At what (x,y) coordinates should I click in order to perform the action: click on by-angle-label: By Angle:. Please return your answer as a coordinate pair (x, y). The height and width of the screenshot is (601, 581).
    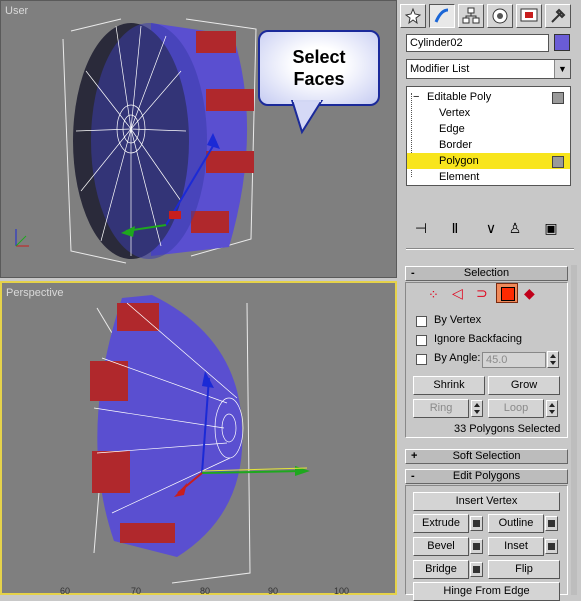
    Looking at the image, I should click on (457, 358).